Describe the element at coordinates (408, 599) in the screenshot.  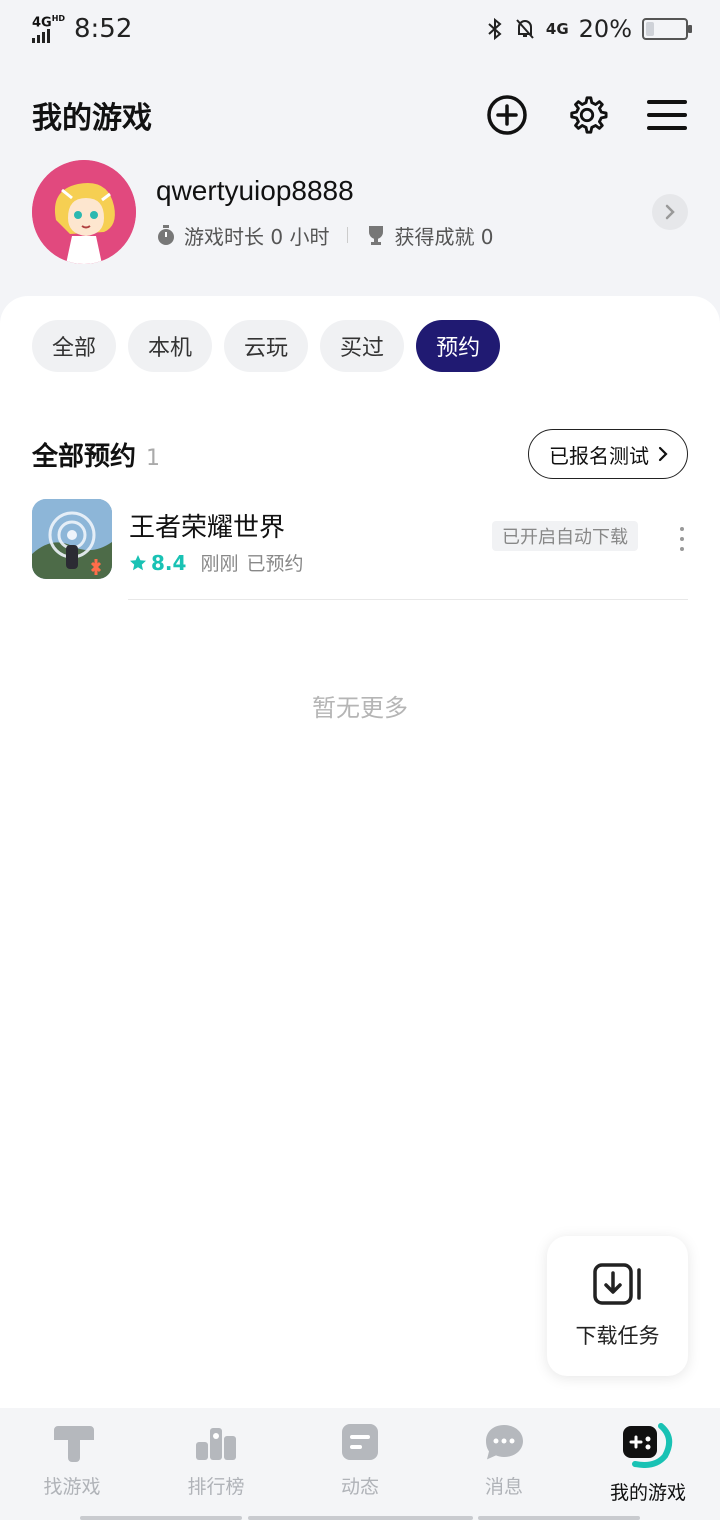
I see `divider` at that location.